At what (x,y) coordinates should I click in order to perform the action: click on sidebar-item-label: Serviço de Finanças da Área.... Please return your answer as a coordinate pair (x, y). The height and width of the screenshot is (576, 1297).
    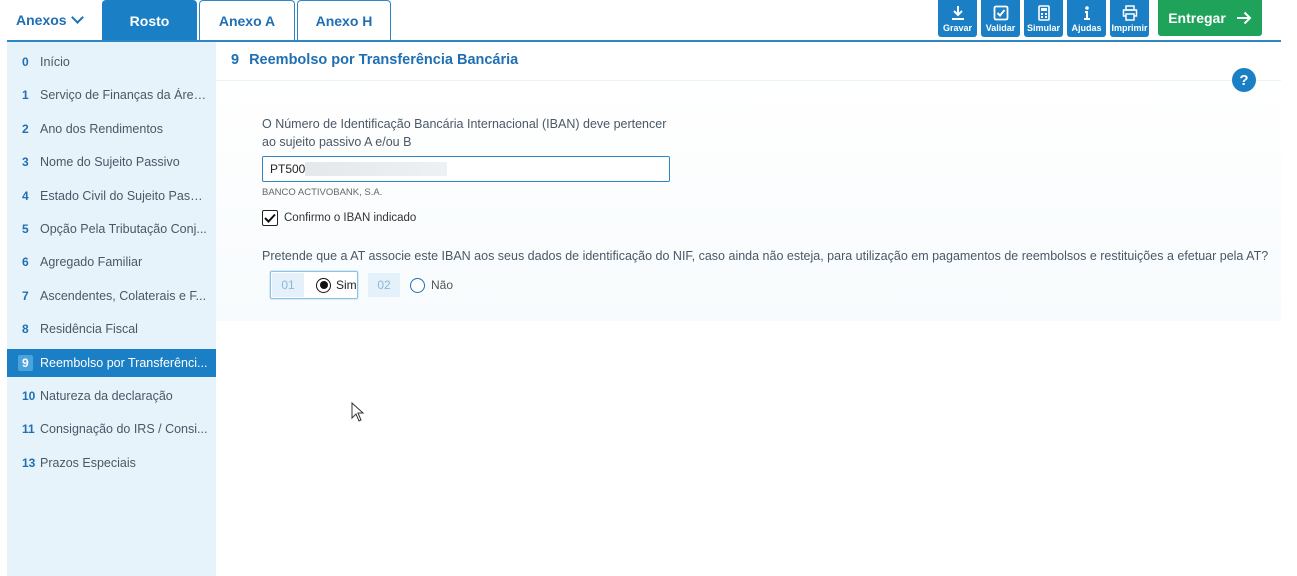
    Looking at the image, I should click on (124, 95).